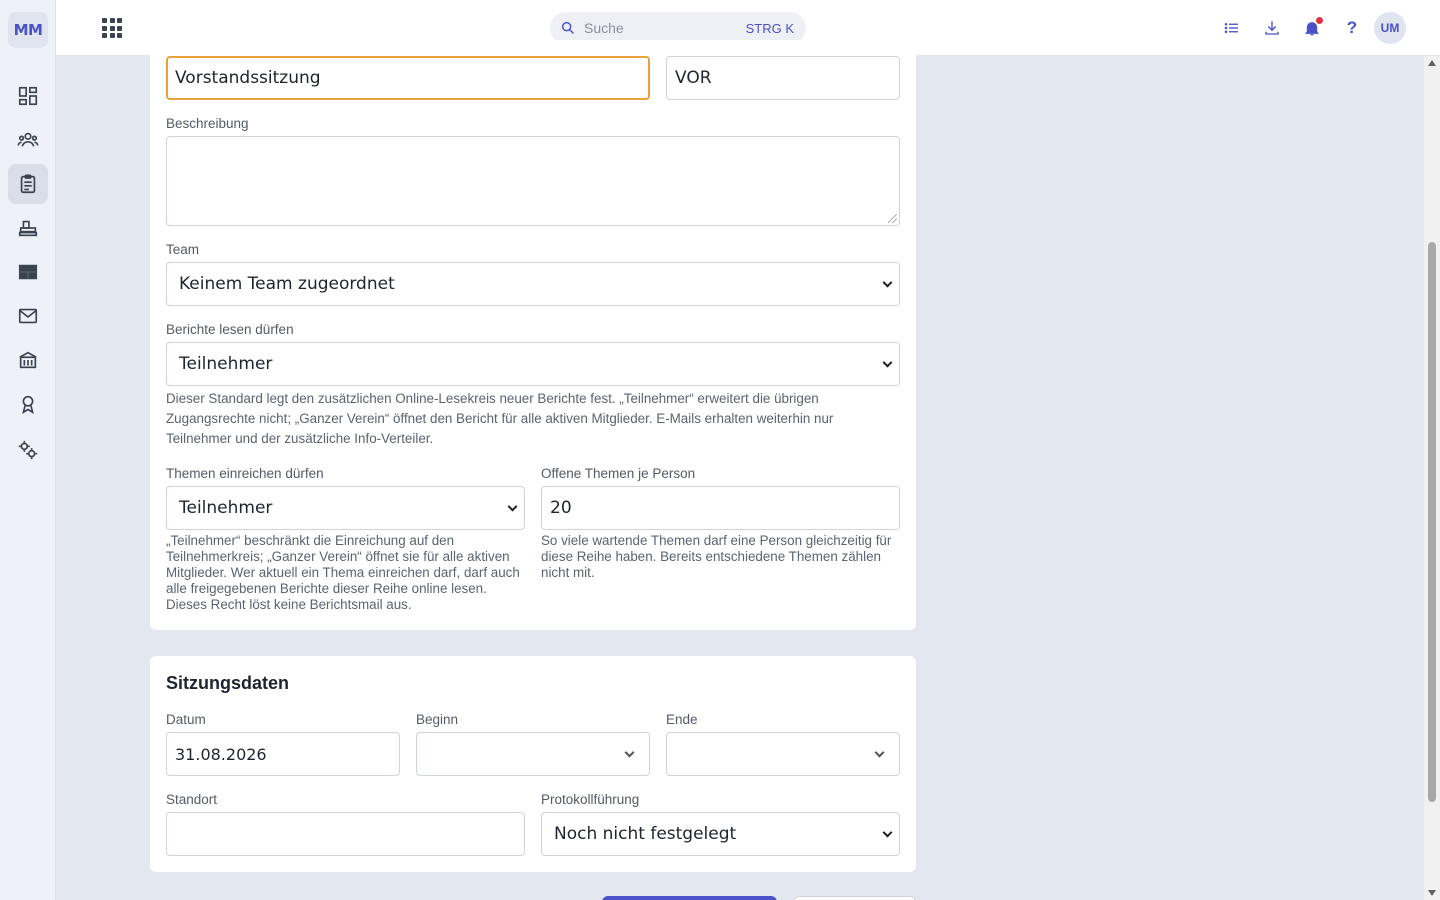 The width and height of the screenshot is (1440, 900). I want to click on team-label: Team, so click(183, 249).